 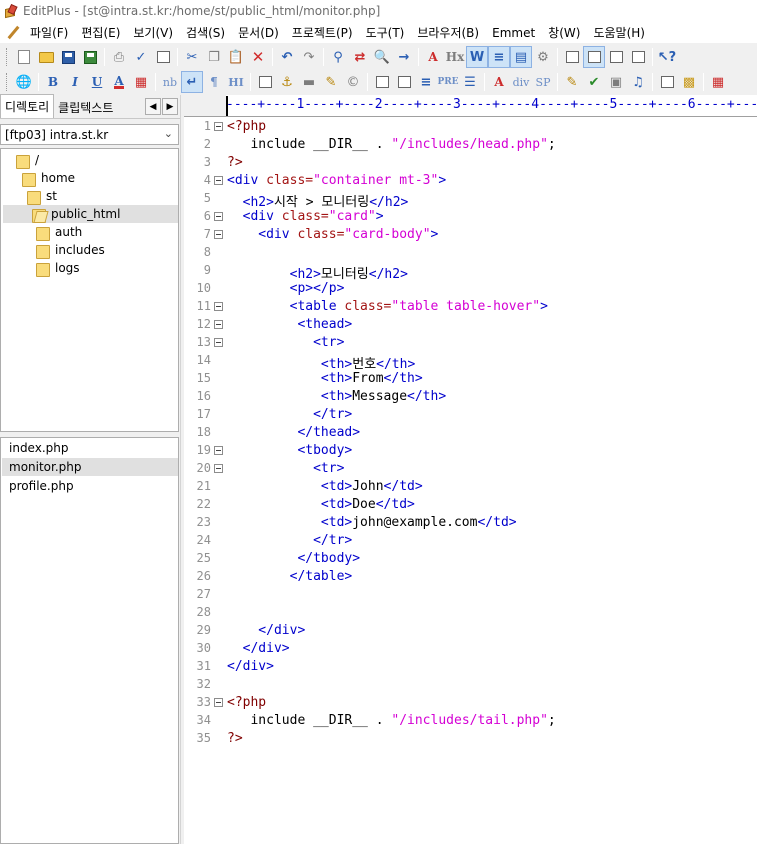 What do you see at coordinates (75, 82) in the screenshot?
I see `italic-button: I` at bounding box center [75, 82].